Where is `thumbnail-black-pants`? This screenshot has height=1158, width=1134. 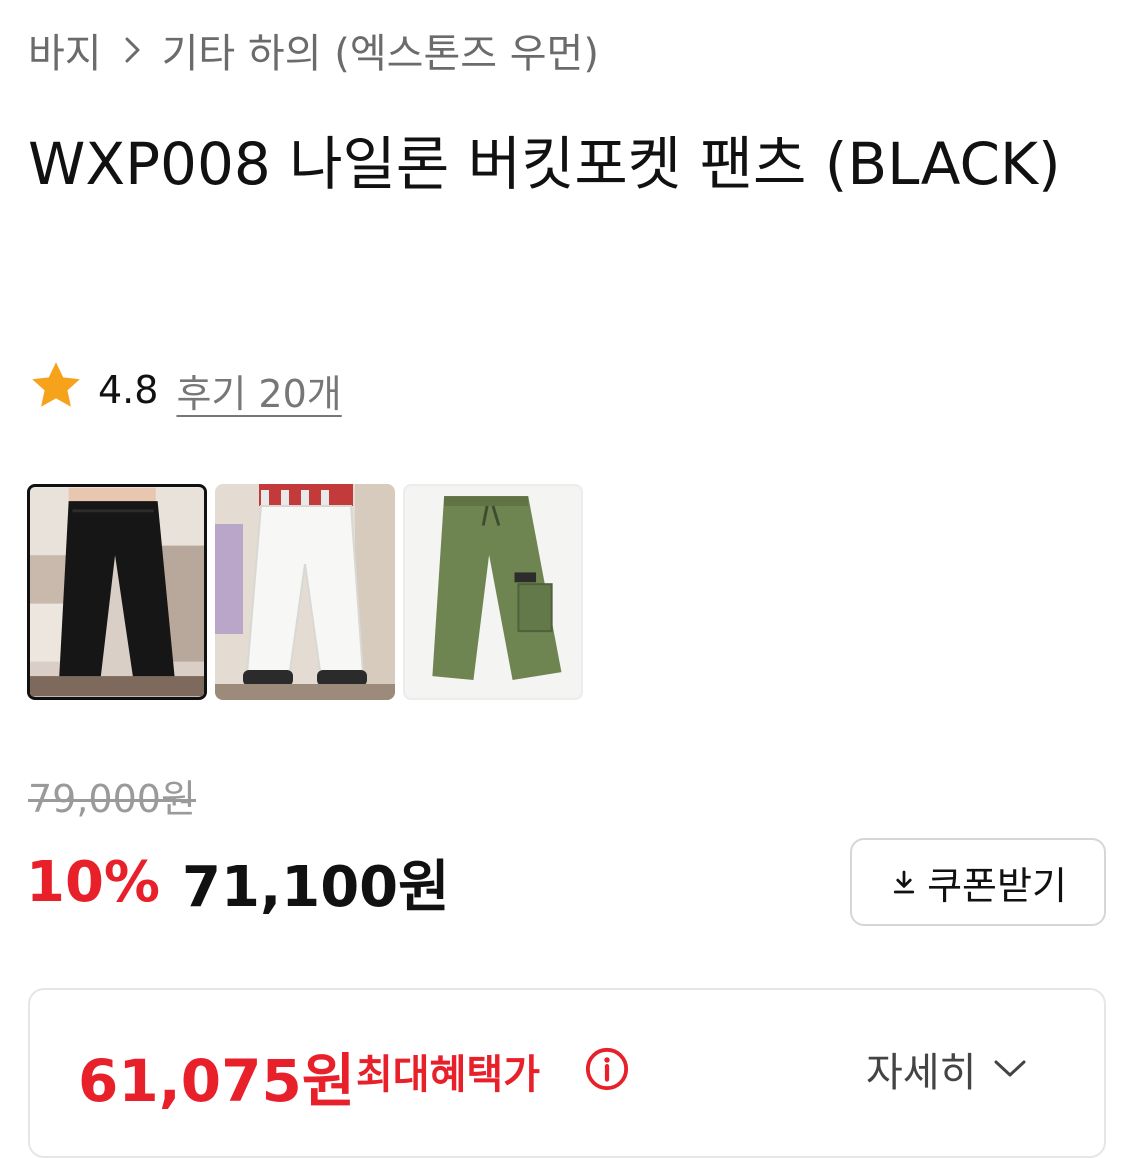
thumbnail-black-pants is located at coordinates (117, 592).